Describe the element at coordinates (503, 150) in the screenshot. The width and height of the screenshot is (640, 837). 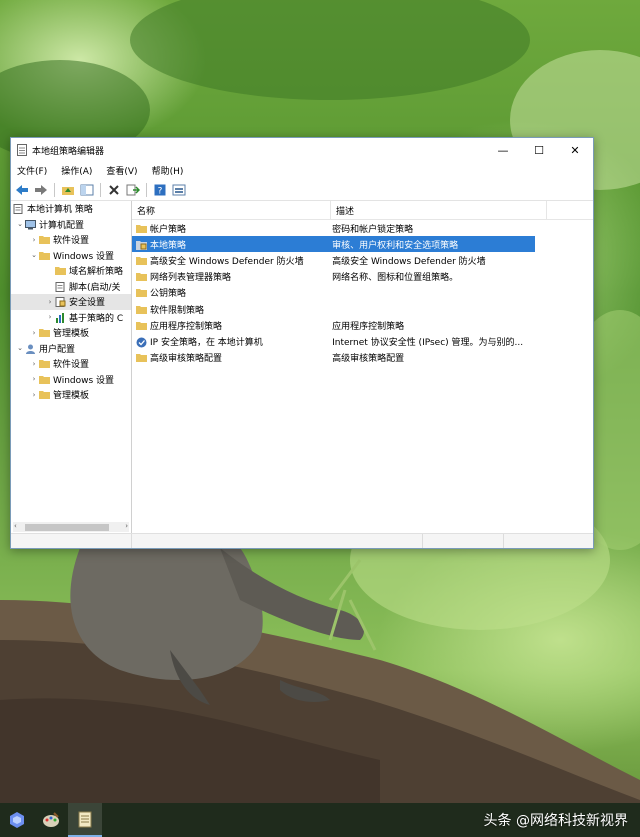
I see `minimize-button: —` at that location.